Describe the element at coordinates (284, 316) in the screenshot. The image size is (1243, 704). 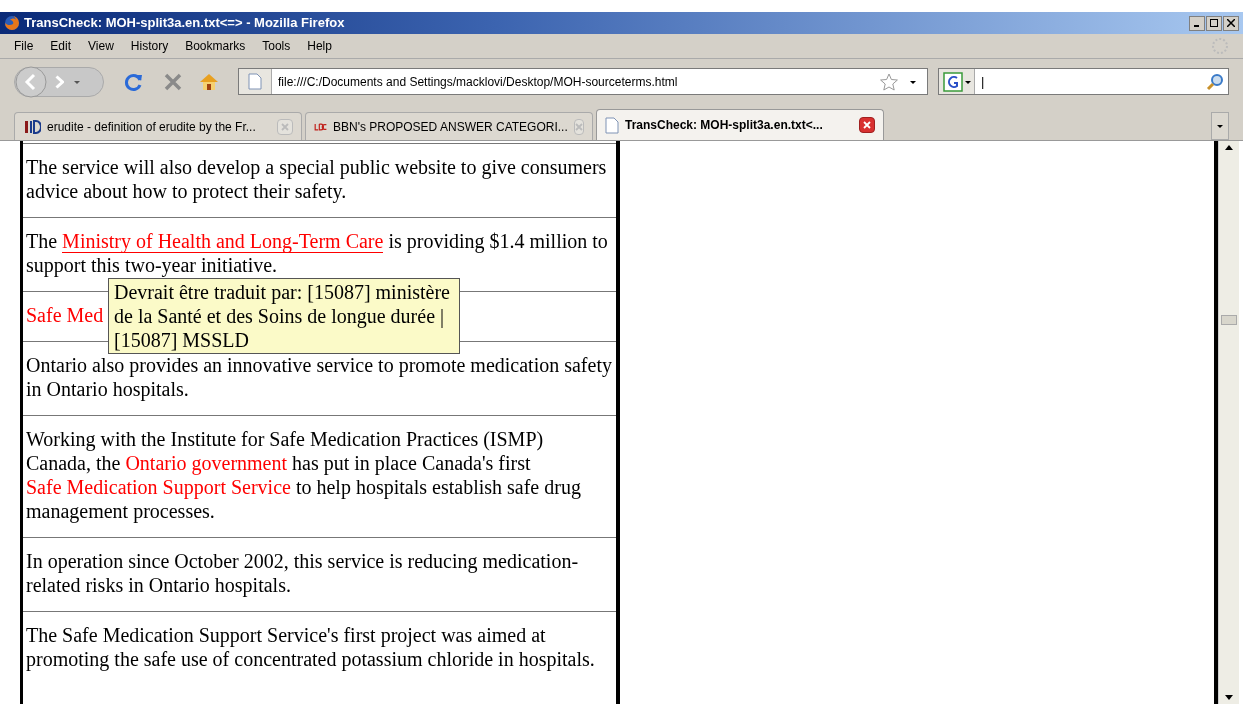
I see `tooltip: Devrait être traduit par: [15087] ministère de la Santé et des Soins de longue durée | [15087] MSSLD` at that location.